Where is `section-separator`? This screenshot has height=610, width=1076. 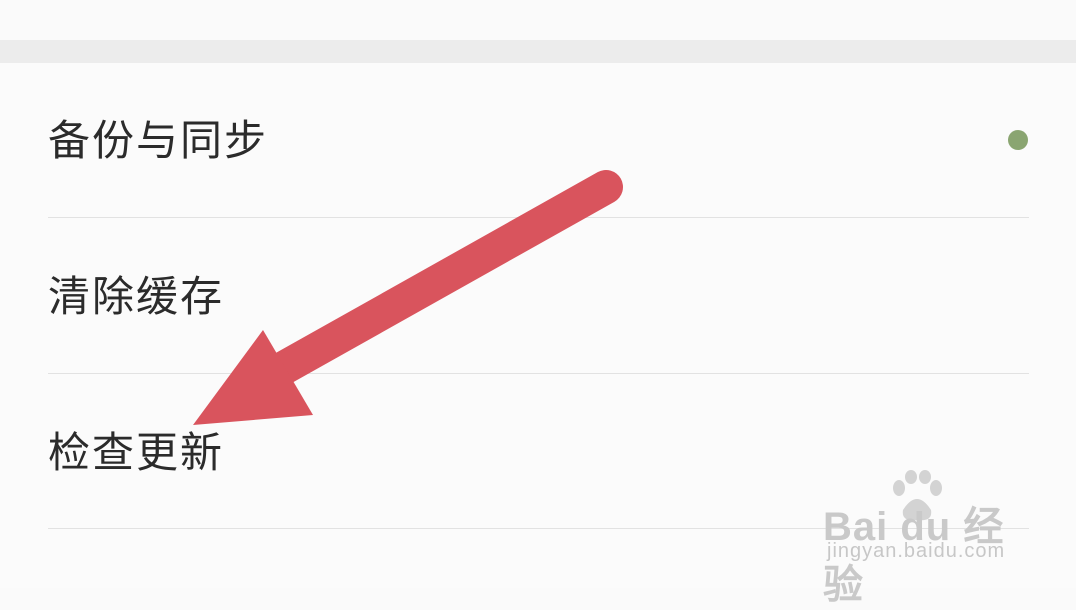
section-separator is located at coordinates (538, 51).